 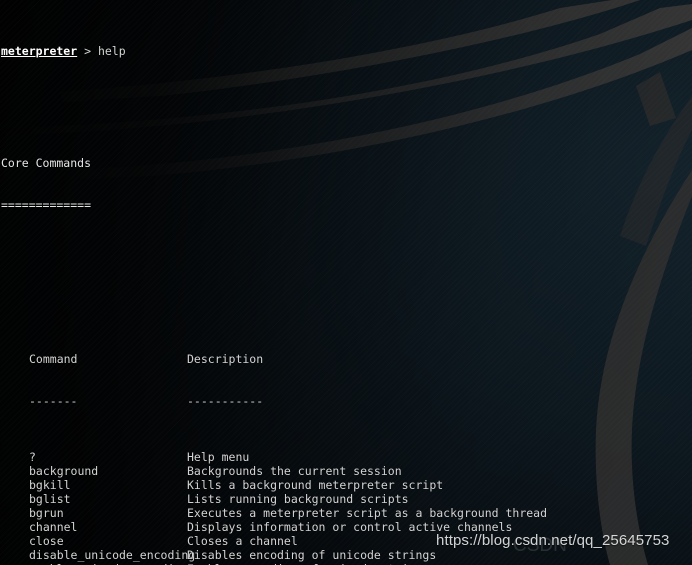 I want to click on prompt-command: help, so click(x=111, y=51).